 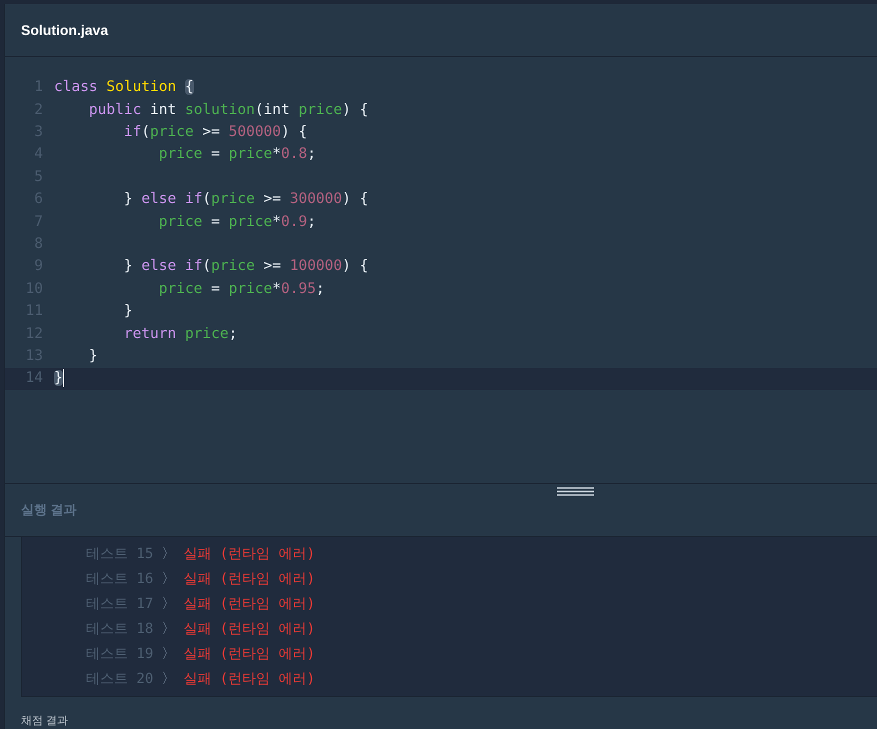 I want to click on resize-handle-icon, so click(x=575, y=491).